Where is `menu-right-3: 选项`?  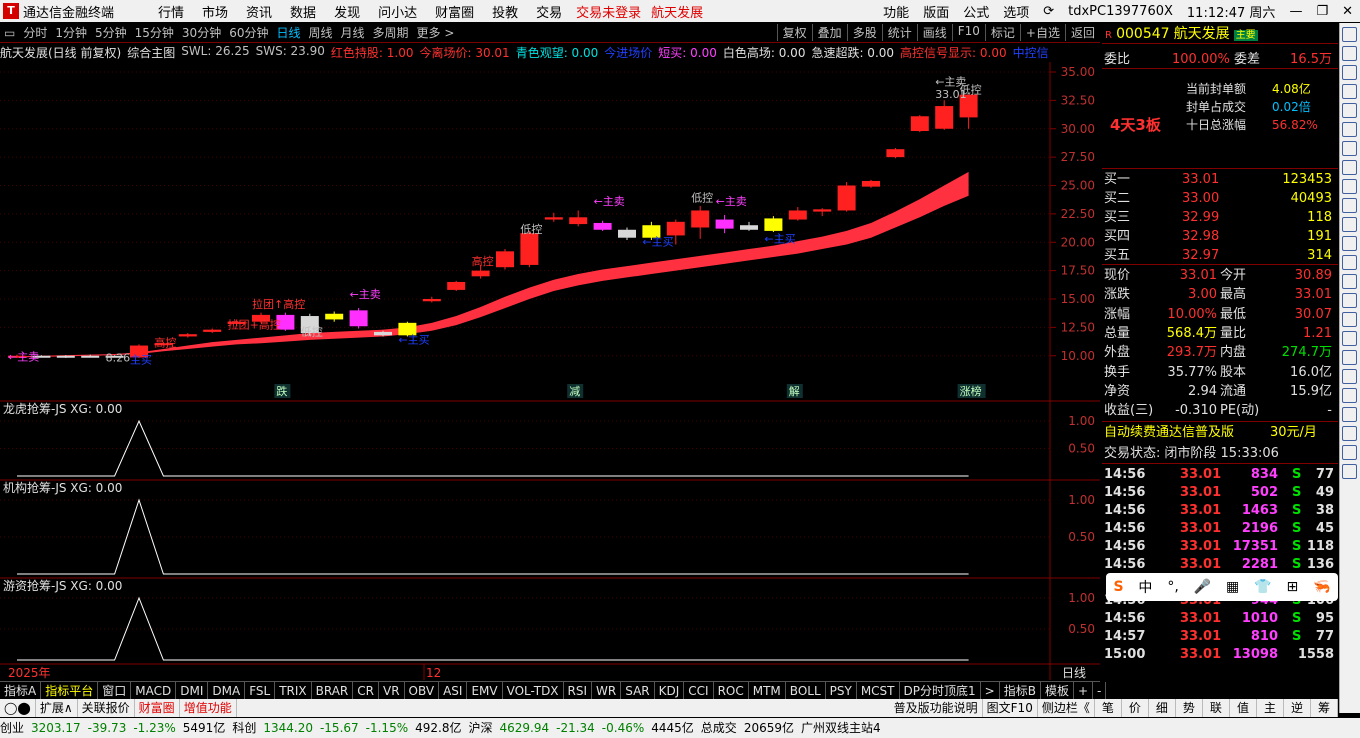 menu-right-3: 选项 is located at coordinates (1016, 11).